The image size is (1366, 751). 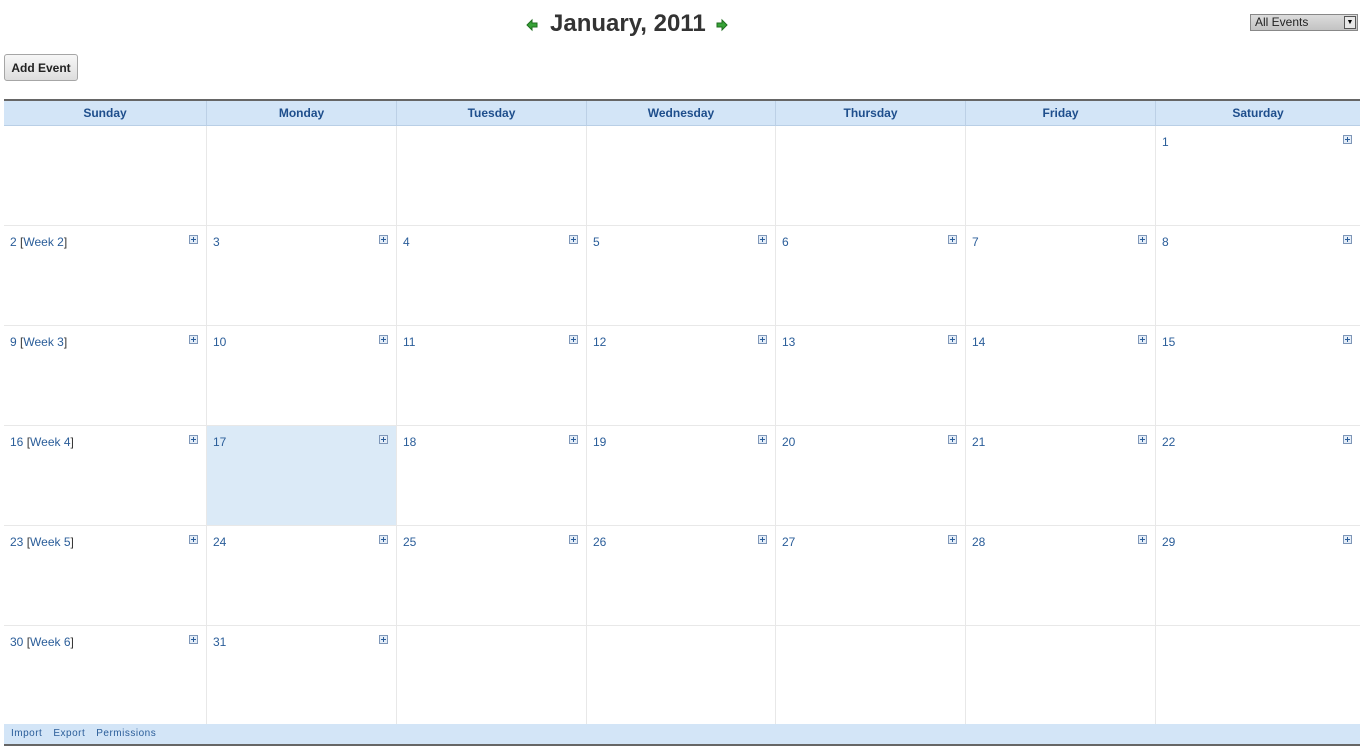 What do you see at coordinates (978, 342) in the screenshot?
I see `day-number-link: 14` at bounding box center [978, 342].